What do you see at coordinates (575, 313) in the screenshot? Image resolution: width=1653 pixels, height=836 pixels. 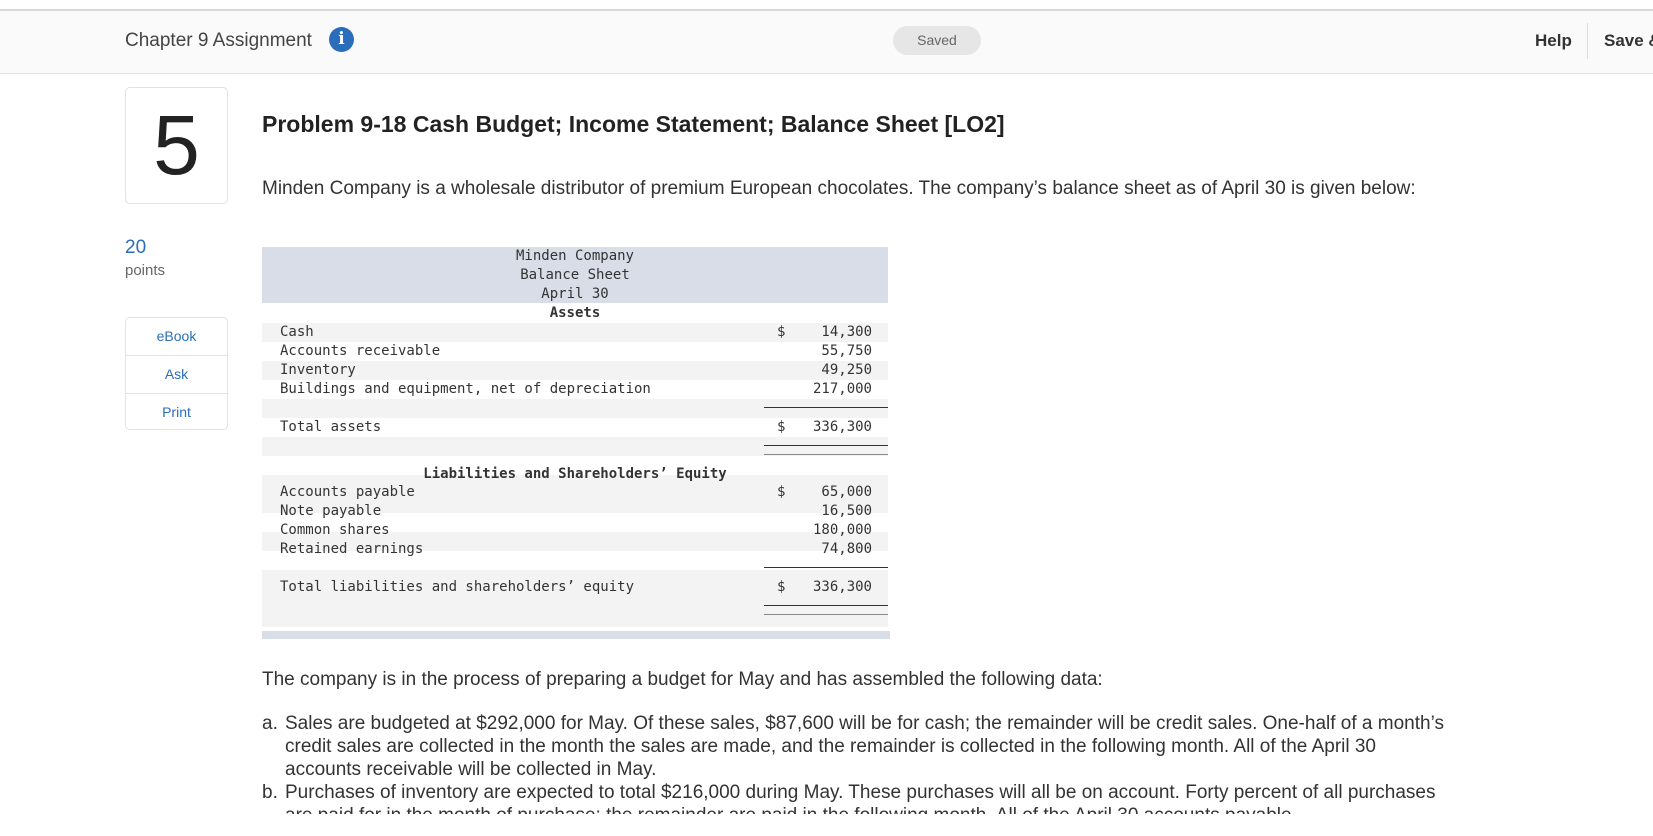 I see `assets-heading: Assets` at bounding box center [575, 313].